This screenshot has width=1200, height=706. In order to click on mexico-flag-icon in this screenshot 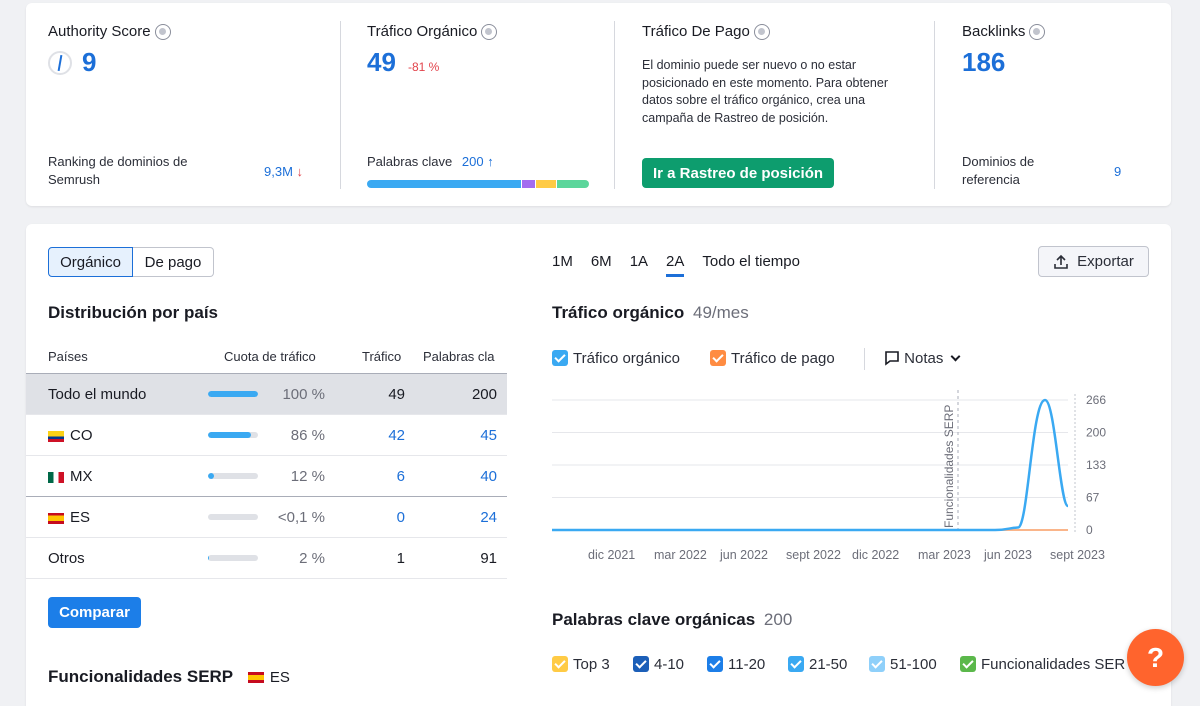, I will do `click(56, 477)`.